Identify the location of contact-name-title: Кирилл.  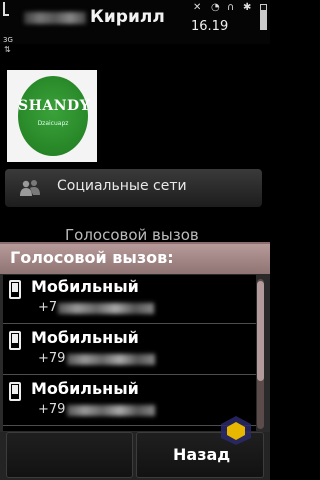
(127, 17).